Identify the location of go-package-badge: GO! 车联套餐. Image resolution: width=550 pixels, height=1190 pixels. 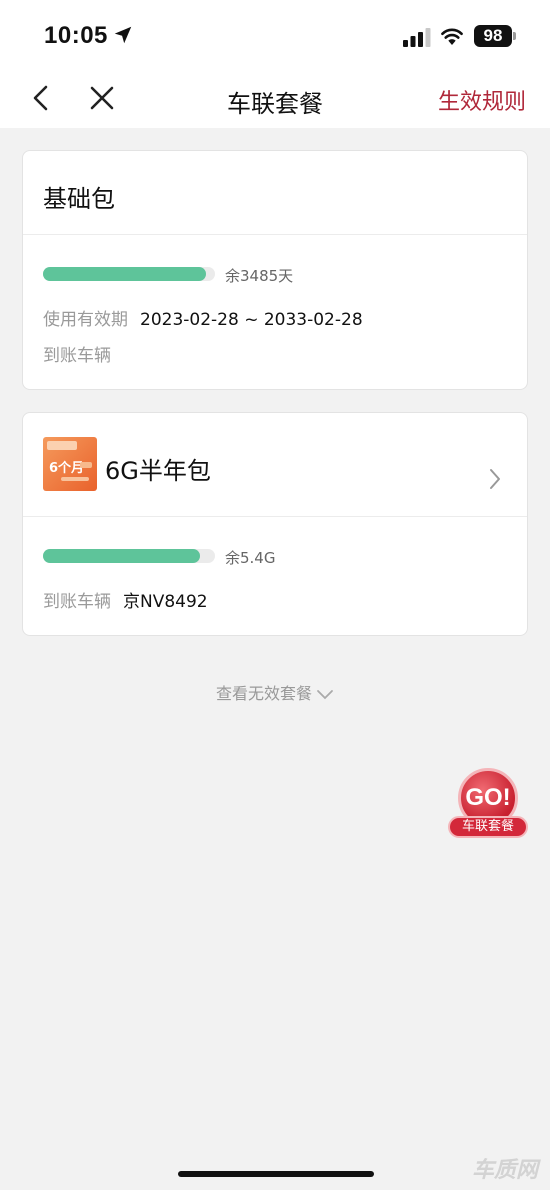
(488, 806).